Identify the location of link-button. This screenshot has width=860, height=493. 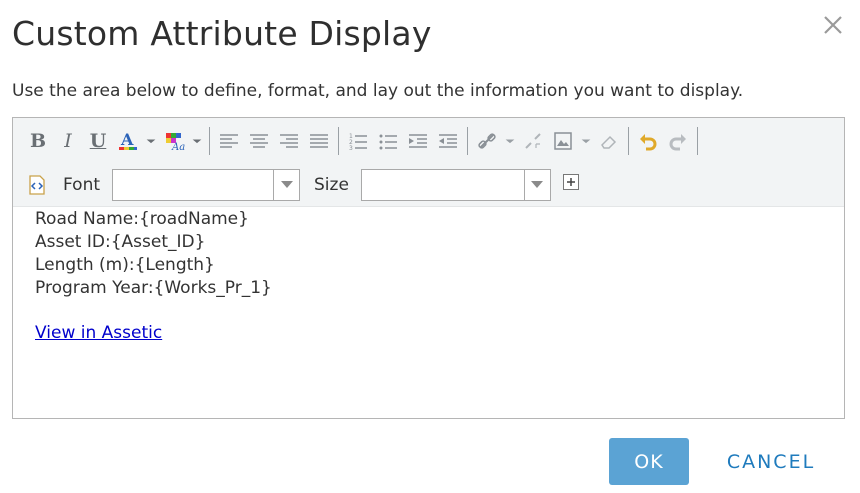
(487, 141).